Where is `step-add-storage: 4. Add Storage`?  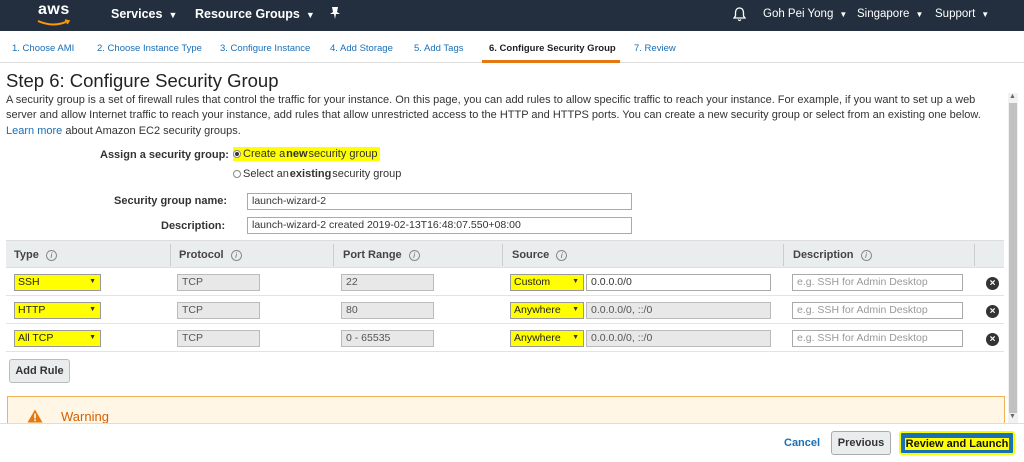
step-add-storage: 4. Add Storage is located at coordinates (361, 48).